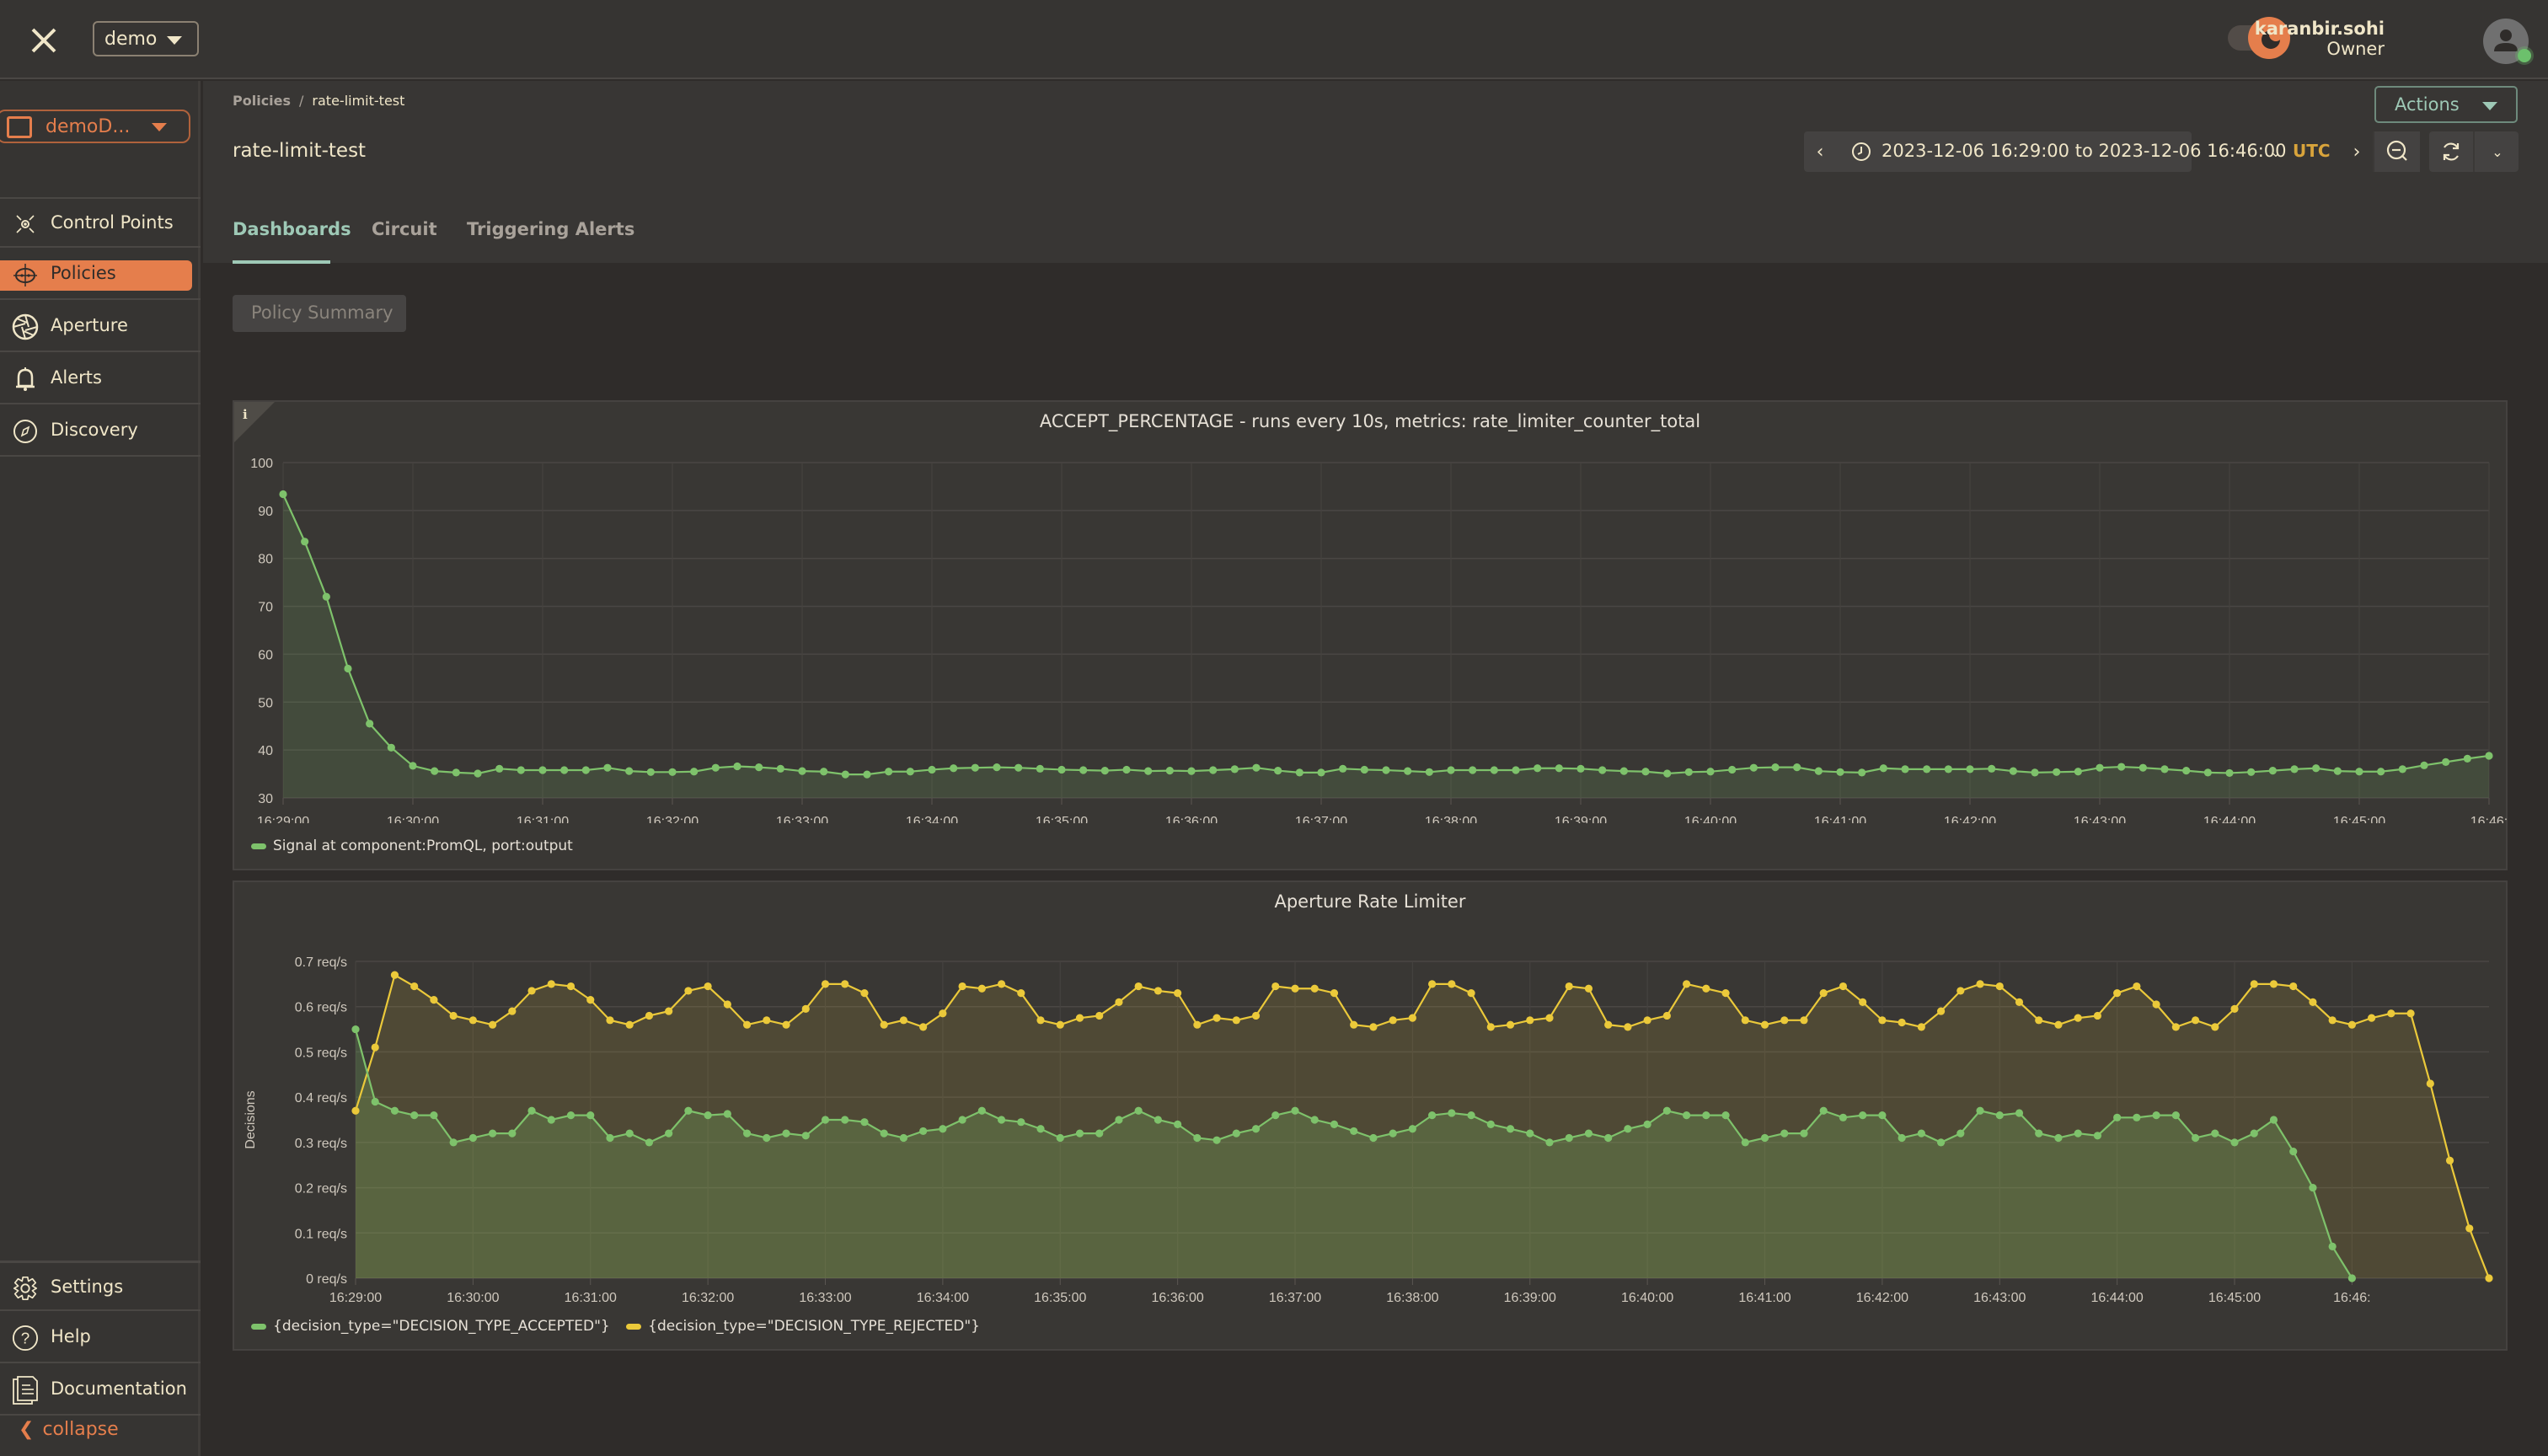  What do you see at coordinates (100, 379) in the screenshot?
I see `sidebar-item-alerts: Alerts` at bounding box center [100, 379].